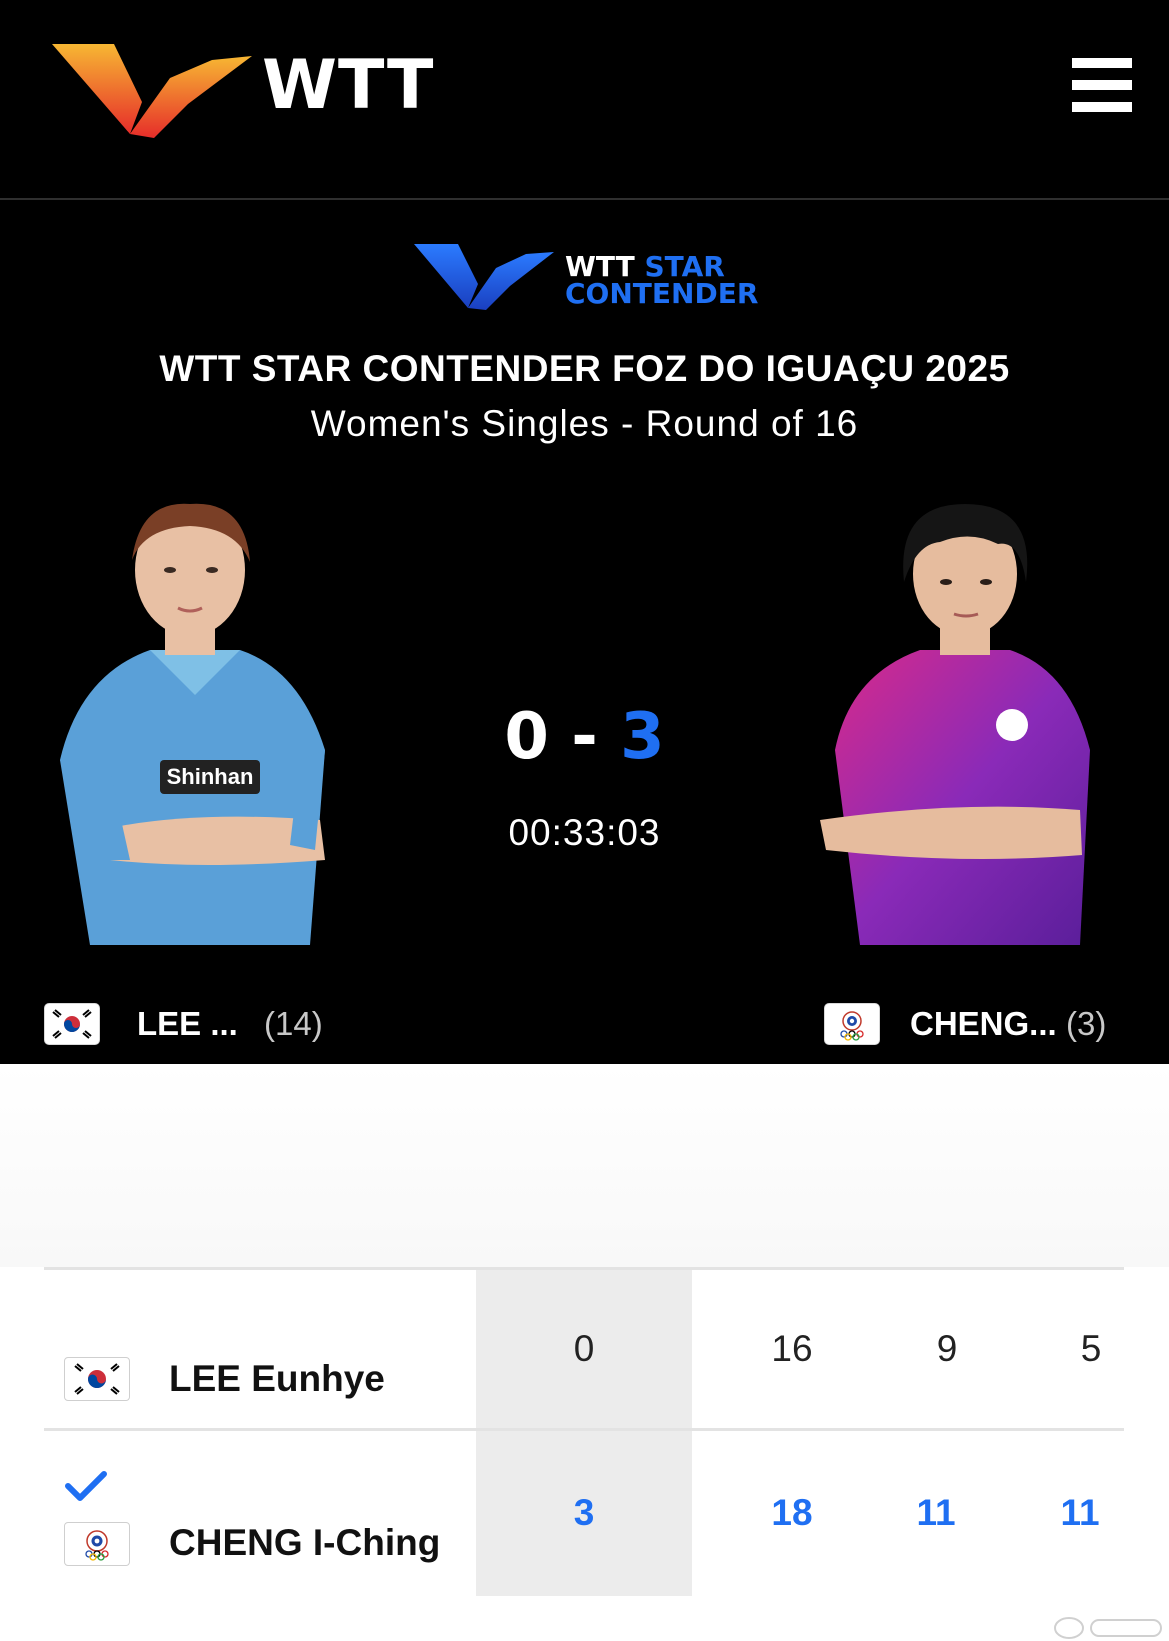  I want to click on watermark-icon, so click(1108, 1628).